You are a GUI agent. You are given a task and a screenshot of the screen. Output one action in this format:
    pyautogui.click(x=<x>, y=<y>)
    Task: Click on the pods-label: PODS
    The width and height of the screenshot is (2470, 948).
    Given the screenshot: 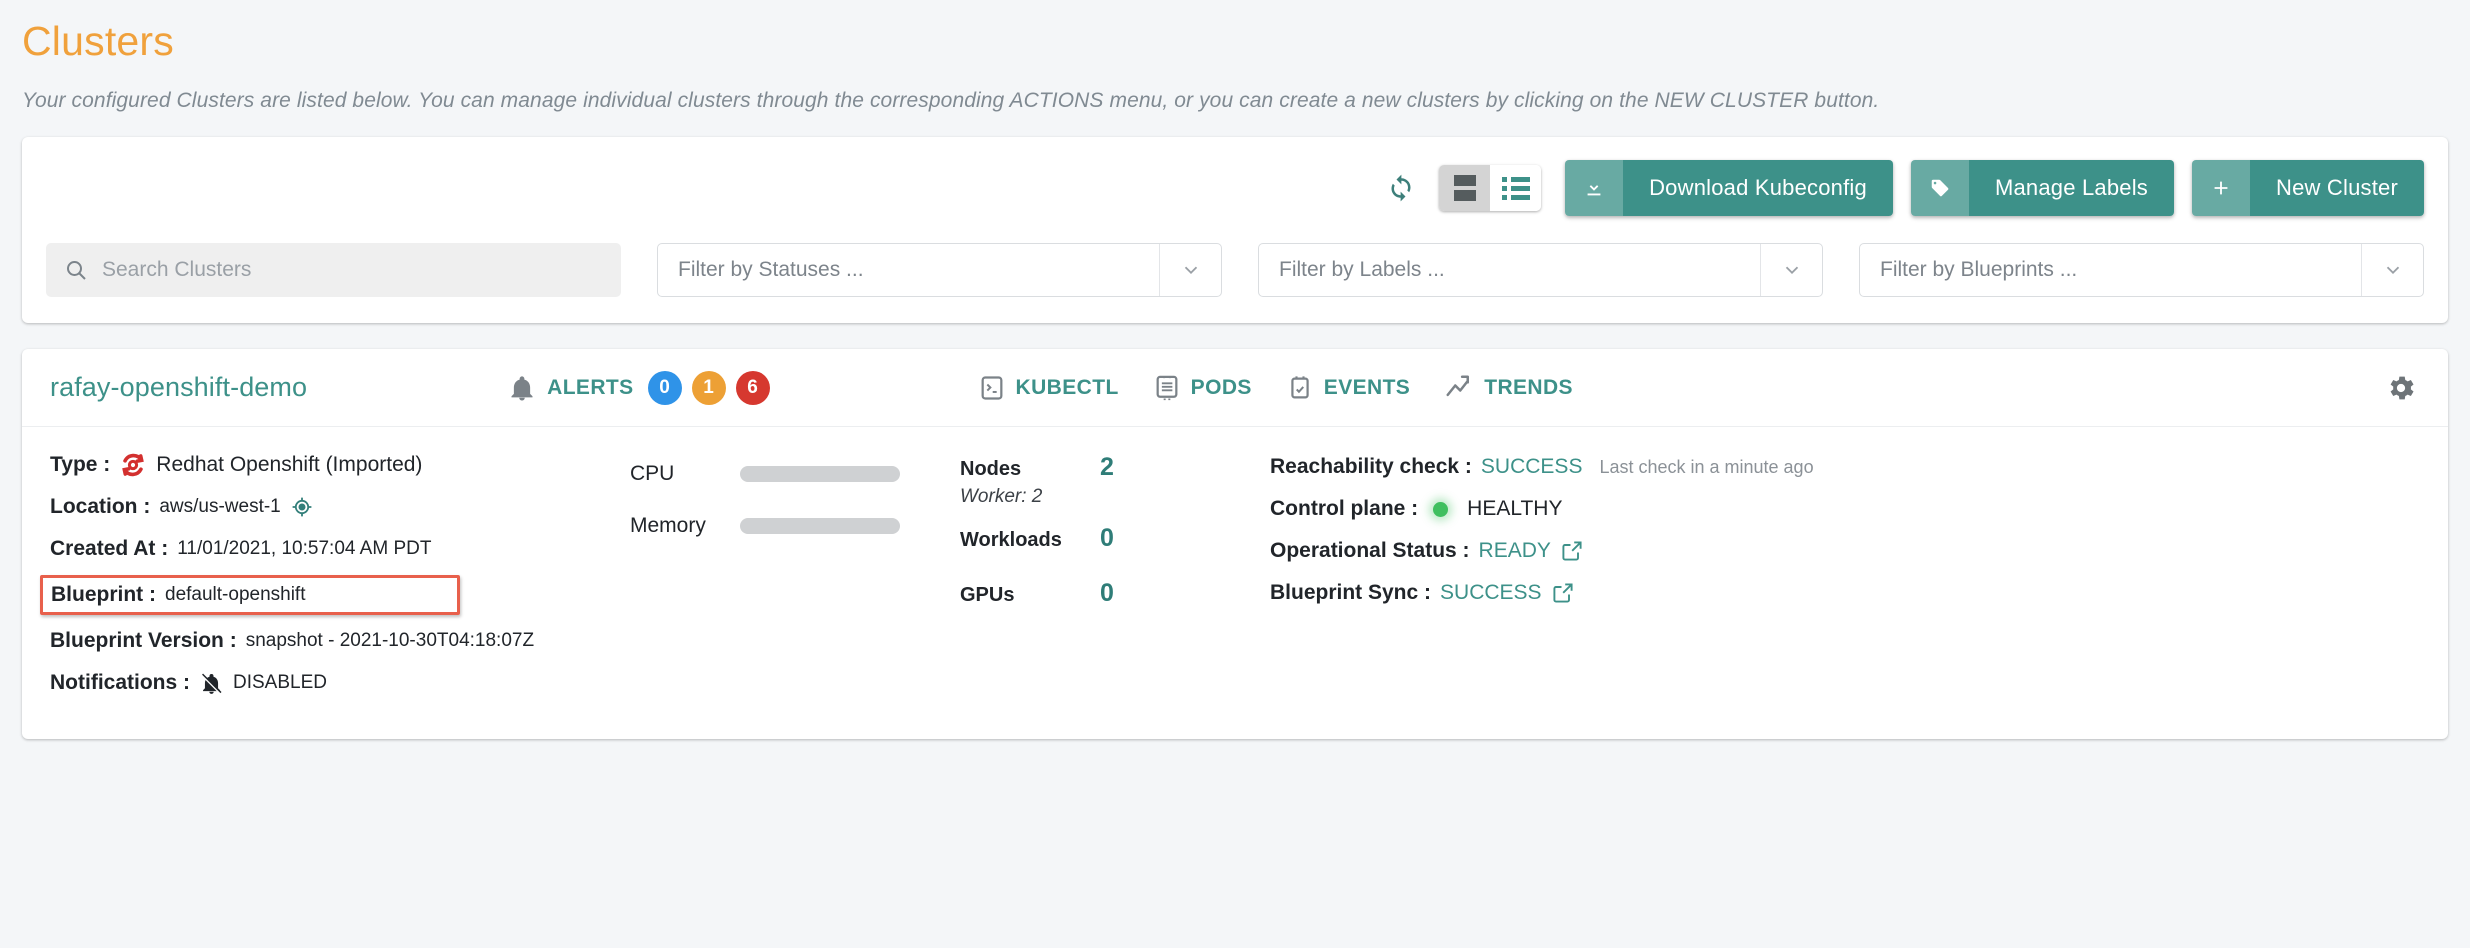 What is the action you would take?
    pyautogui.click(x=1221, y=387)
    